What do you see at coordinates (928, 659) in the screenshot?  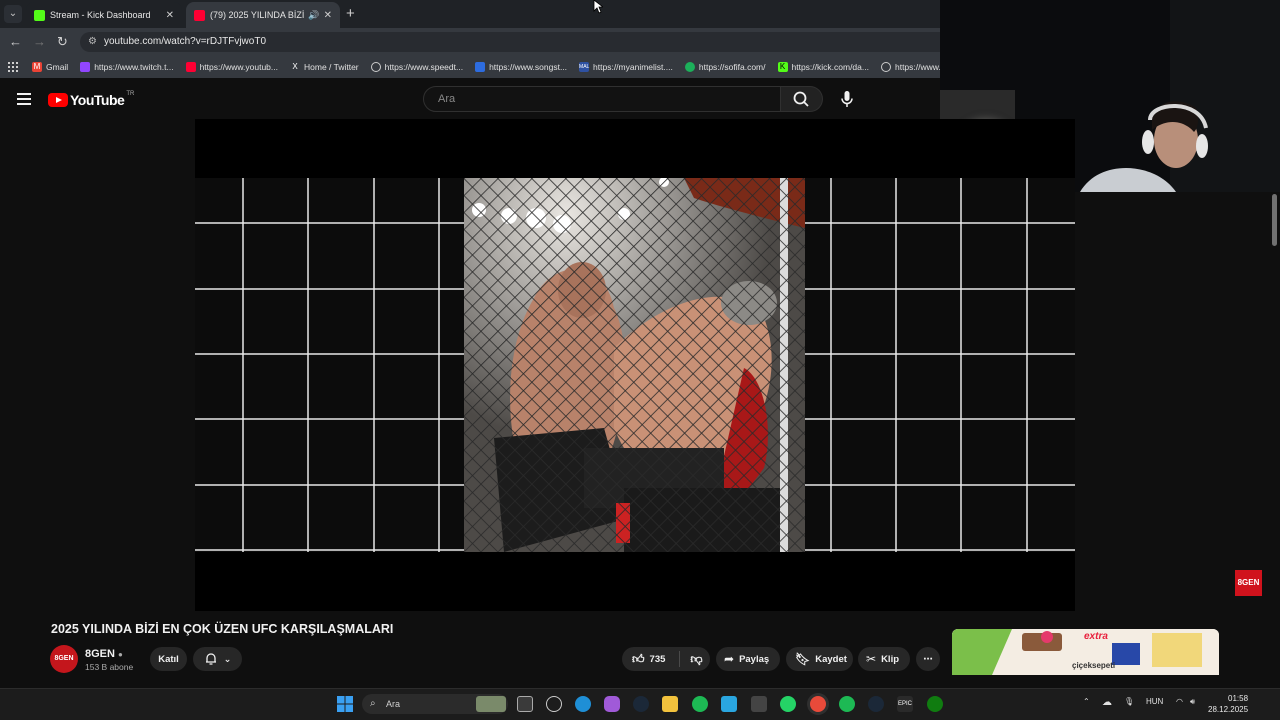 I see `more-actions-button: ⋯` at bounding box center [928, 659].